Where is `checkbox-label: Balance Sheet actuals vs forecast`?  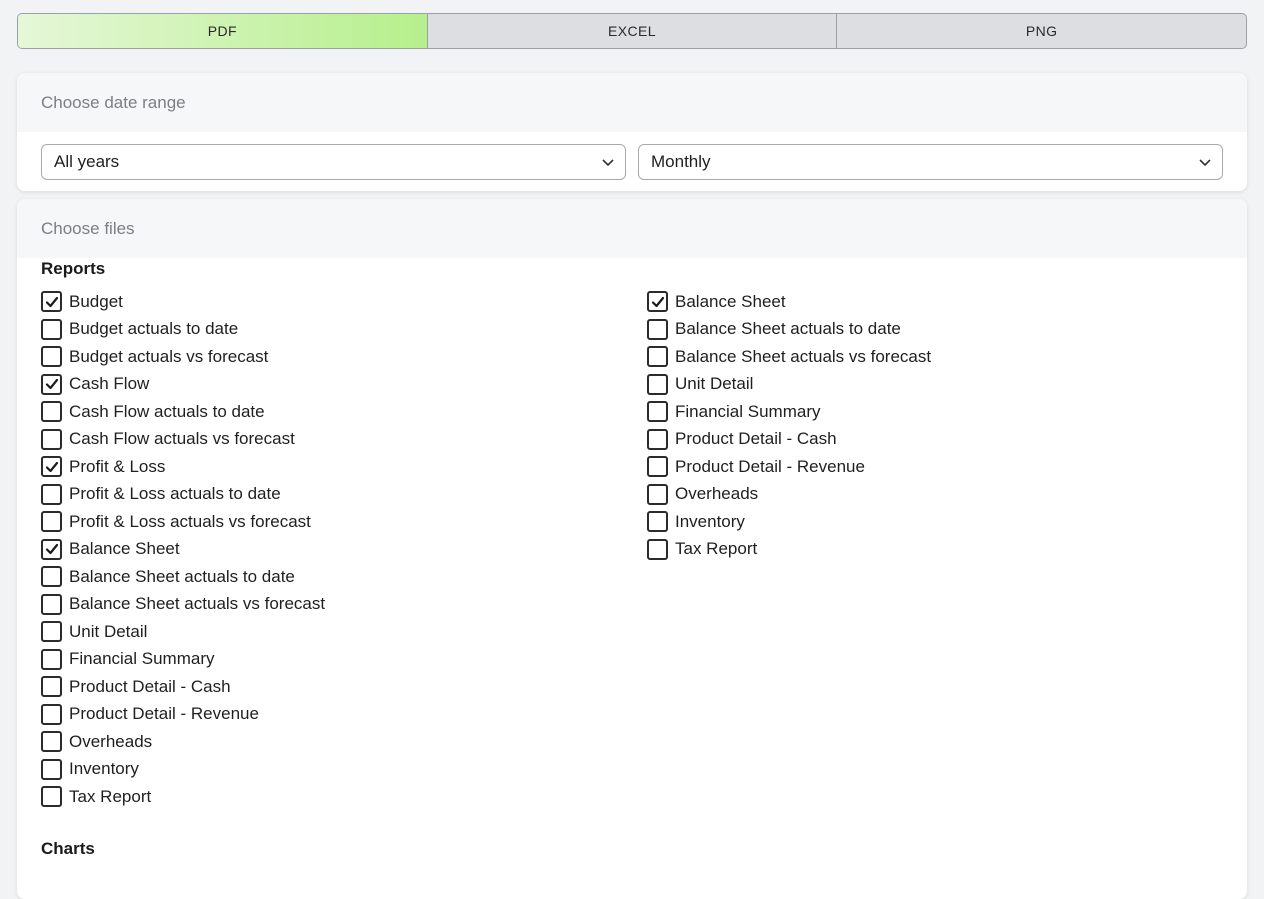 checkbox-label: Balance Sheet actuals vs forecast is located at coordinates (197, 604).